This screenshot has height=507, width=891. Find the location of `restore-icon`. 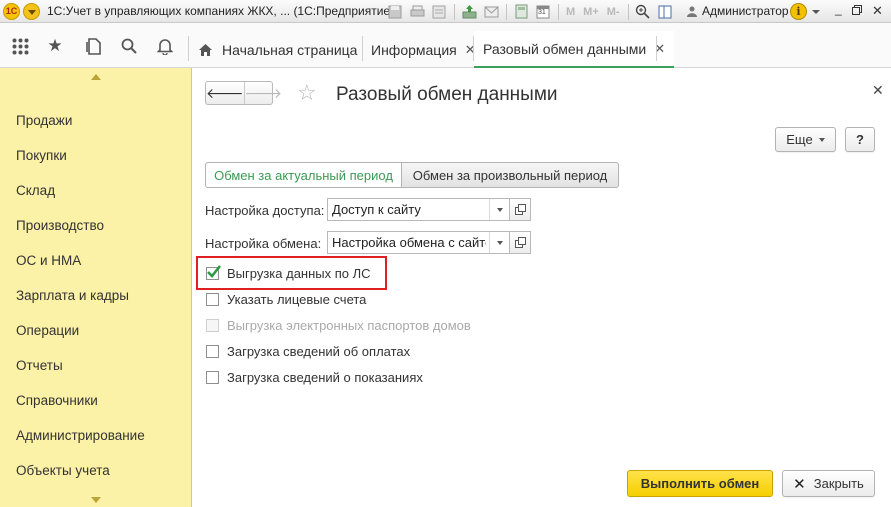

restore-icon is located at coordinates (857, 11).